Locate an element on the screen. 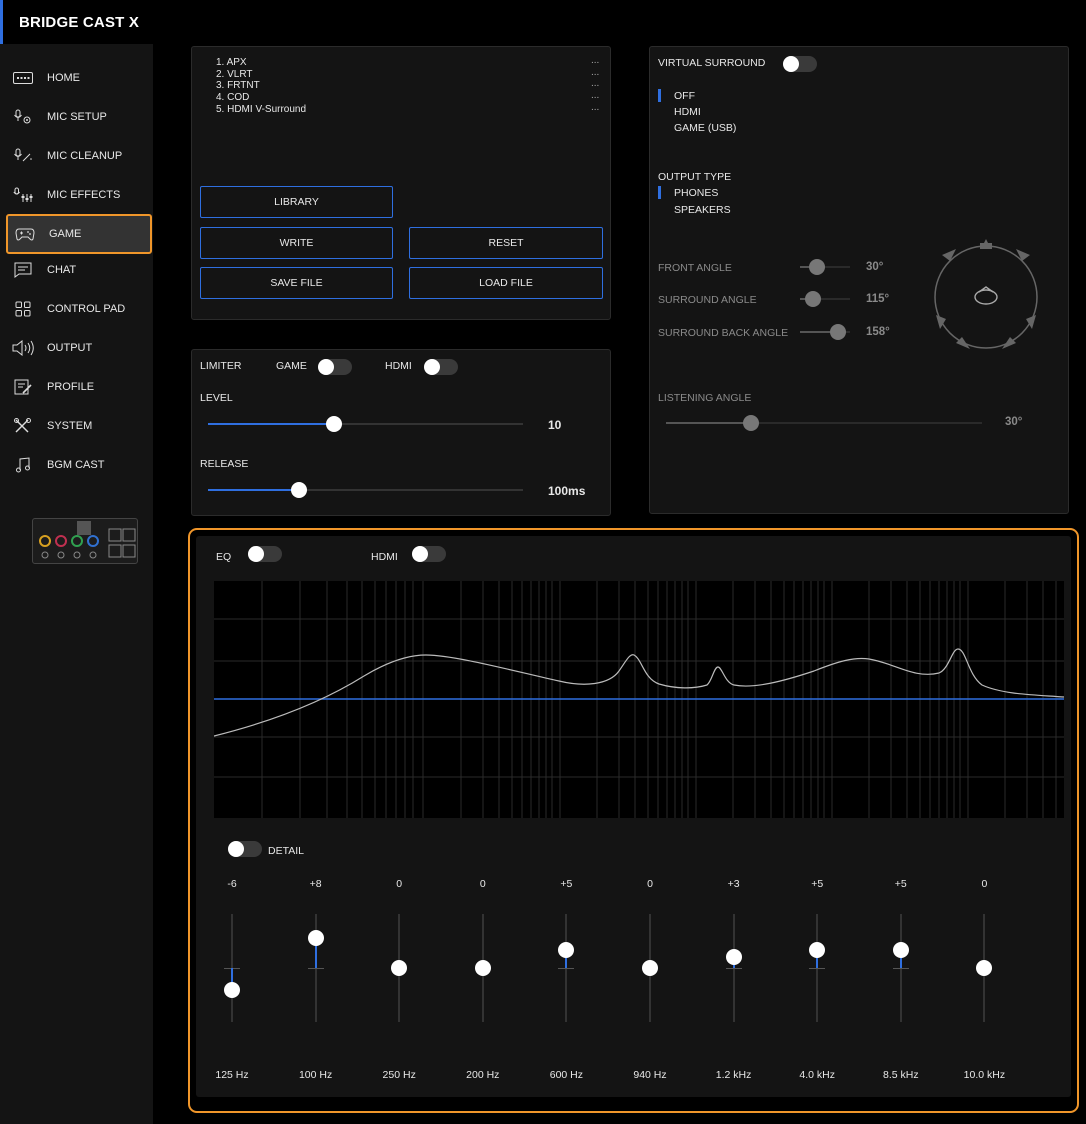 The width and height of the screenshot is (1086, 1124). sidebar-item-mic-effects: MIC EFFECTS is located at coordinates (79, 195).